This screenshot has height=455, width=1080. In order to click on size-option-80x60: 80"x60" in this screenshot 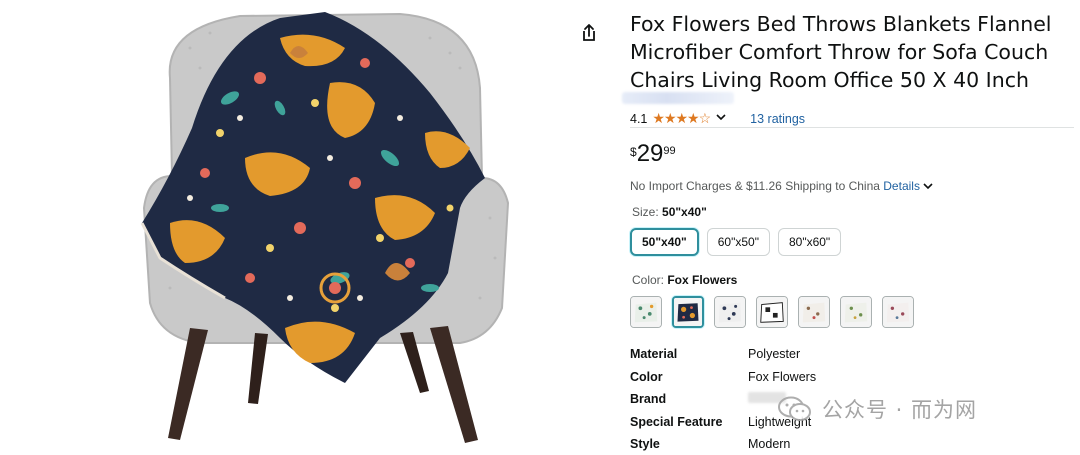, I will do `click(809, 242)`.